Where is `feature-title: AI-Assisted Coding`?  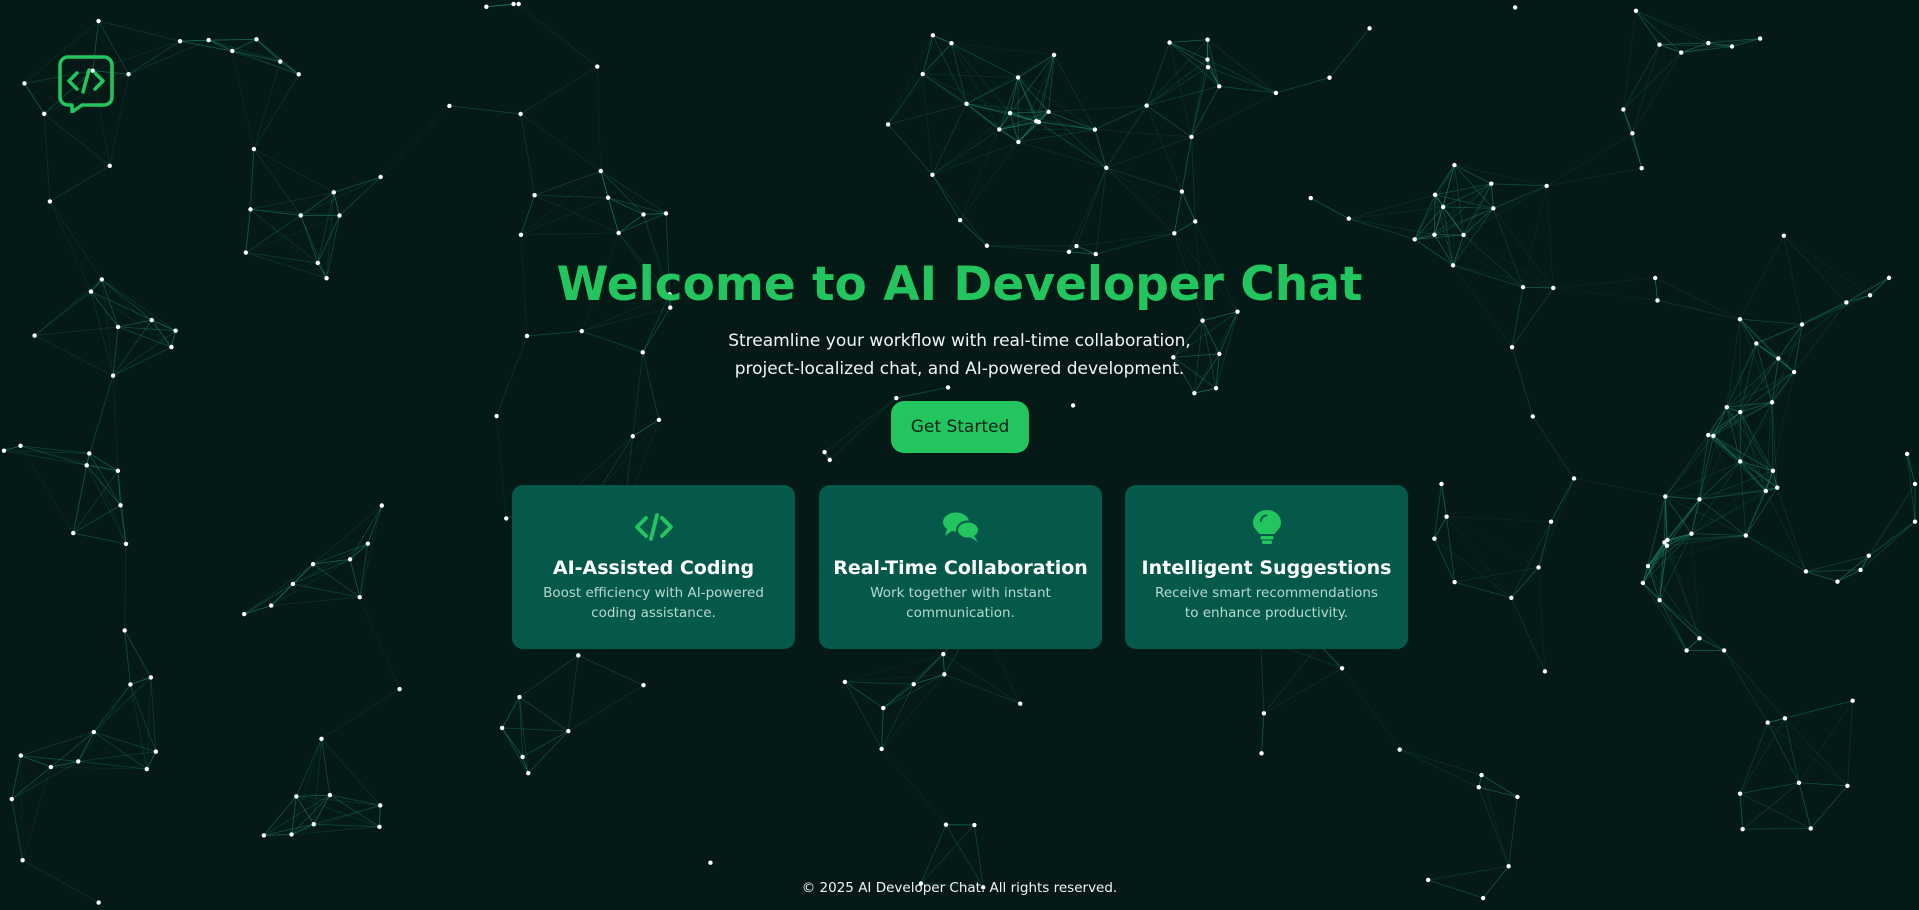
feature-title: AI-Assisted Coding is located at coordinates (653, 568).